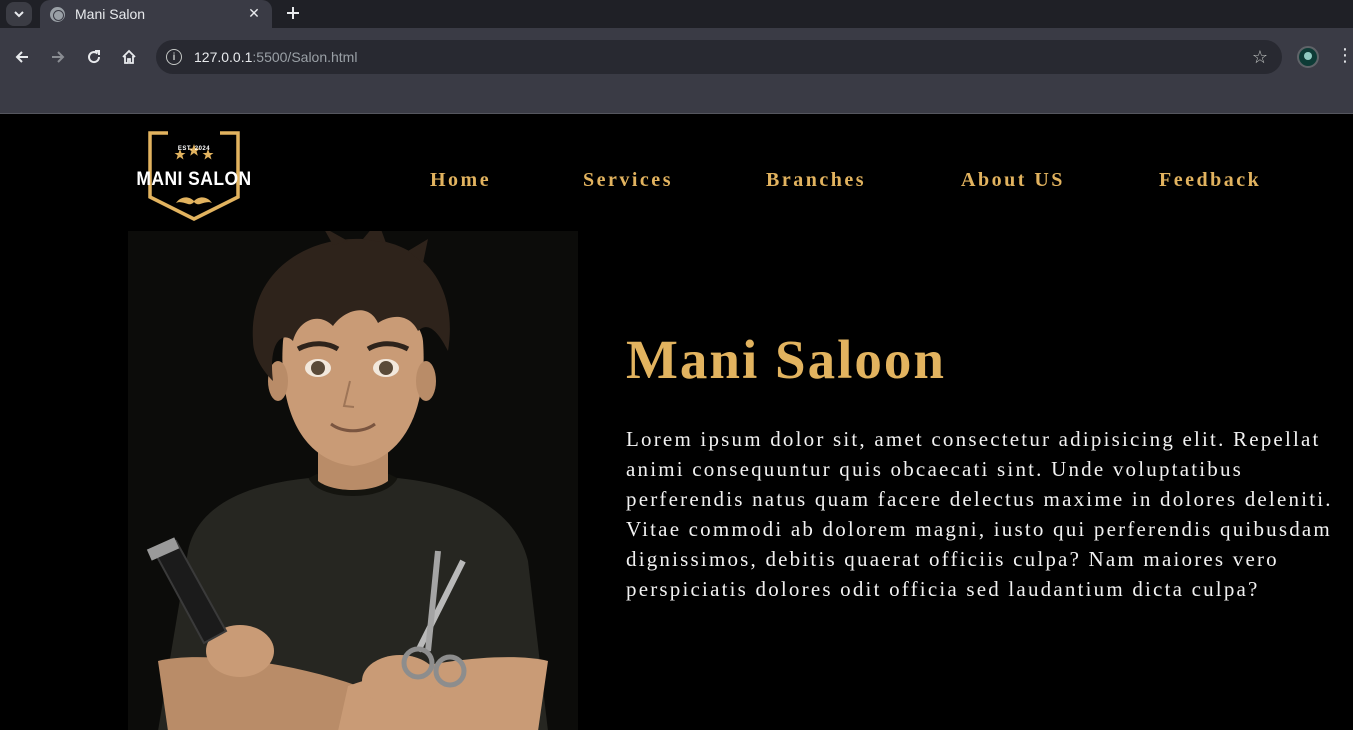 This screenshot has height=730, width=1353. What do you see at coordinates (786, 359) in the screenshot?
I see `hero-title: Mani Saloon` at bounding box center [786, 359].